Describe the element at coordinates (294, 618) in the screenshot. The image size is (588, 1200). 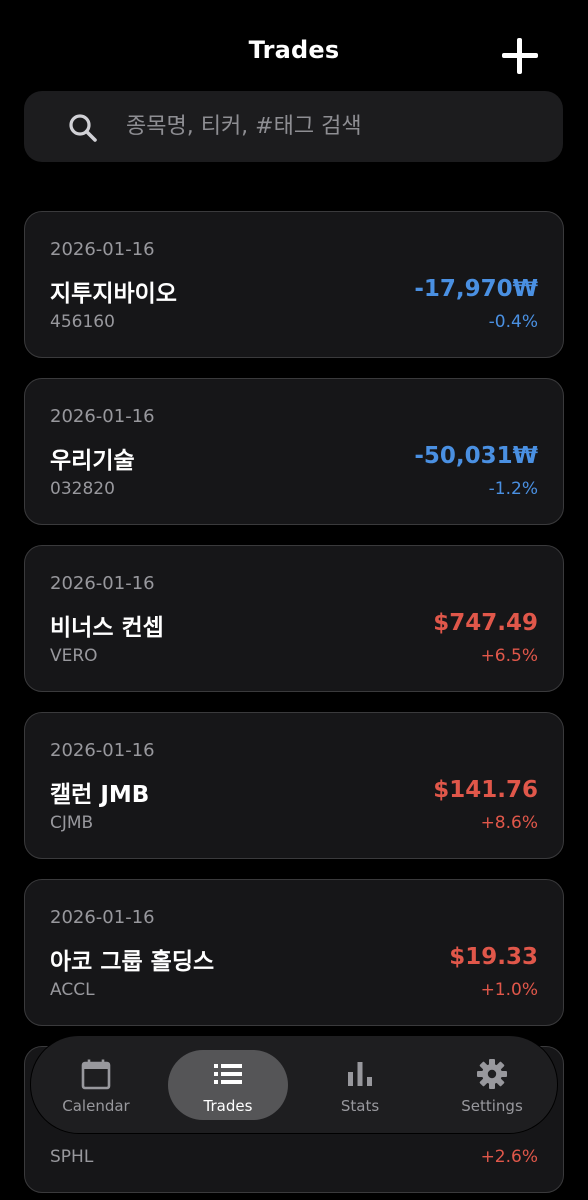
I see `trade-card: 2026-01-16 비너스 컨셉 VERO $747.49 +6.5%` at that location.